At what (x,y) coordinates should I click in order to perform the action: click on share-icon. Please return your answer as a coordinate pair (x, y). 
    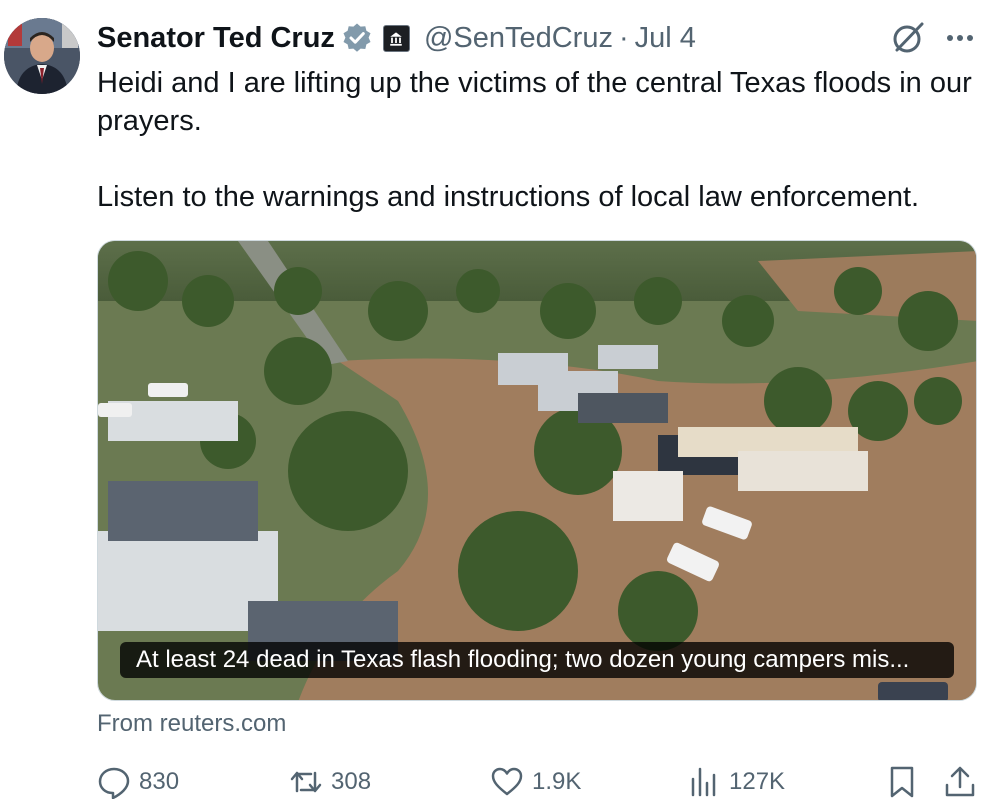
    Looking at the image, I should click on (960, 781).